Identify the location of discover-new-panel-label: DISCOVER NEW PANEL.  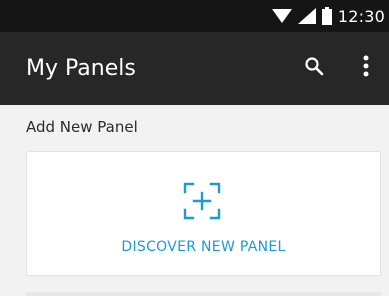
(203, 247).